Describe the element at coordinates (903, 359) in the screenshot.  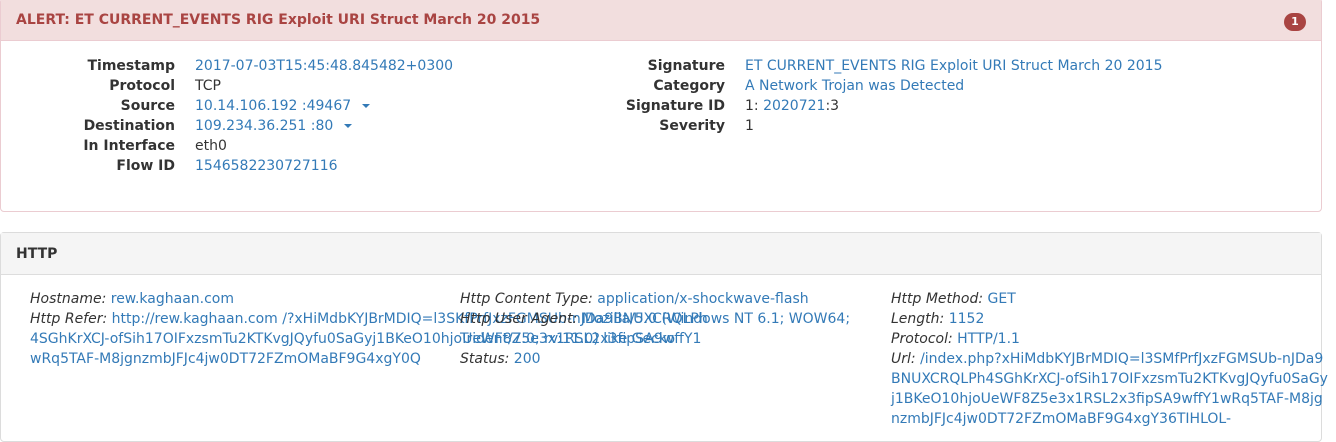
I see `url-label: Url:` at that location.